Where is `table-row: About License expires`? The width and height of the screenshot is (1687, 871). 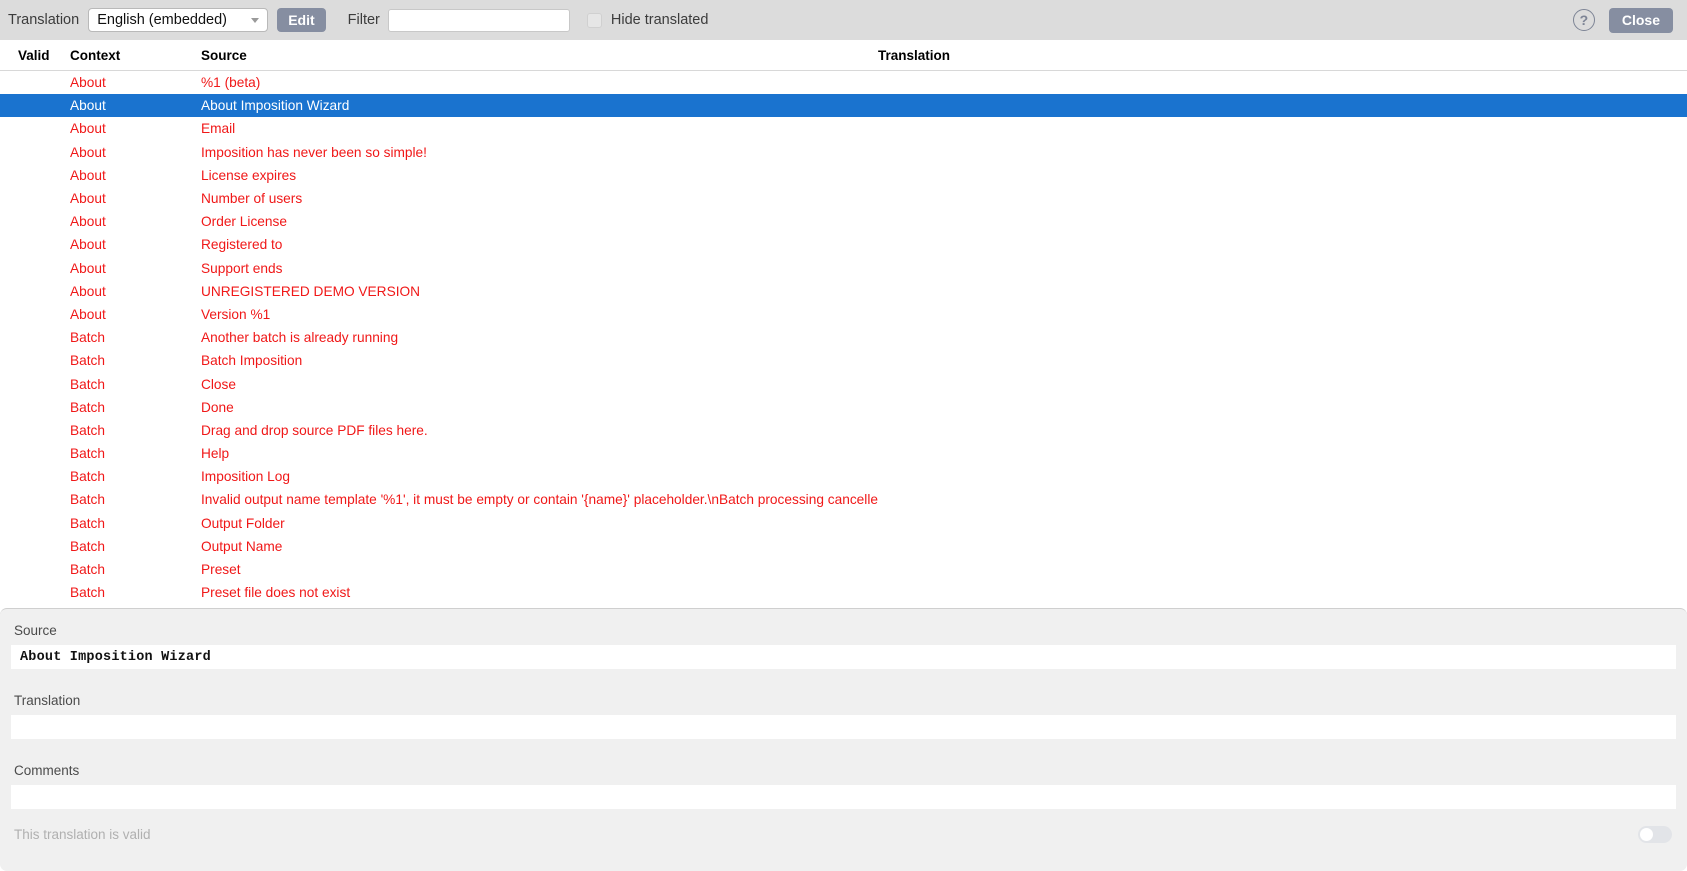
table-row: About License expires is located at coordinates (843, 175).